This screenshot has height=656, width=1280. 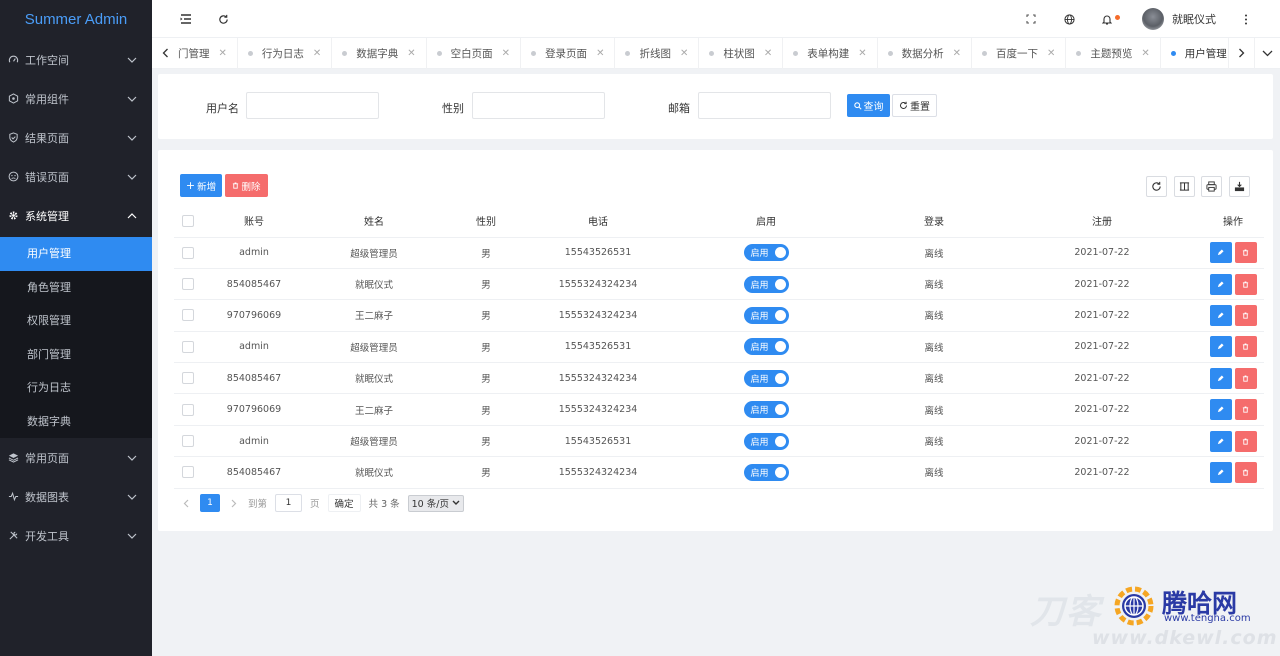 I want to click on column-header: 启用, so click(x=766, y=221).